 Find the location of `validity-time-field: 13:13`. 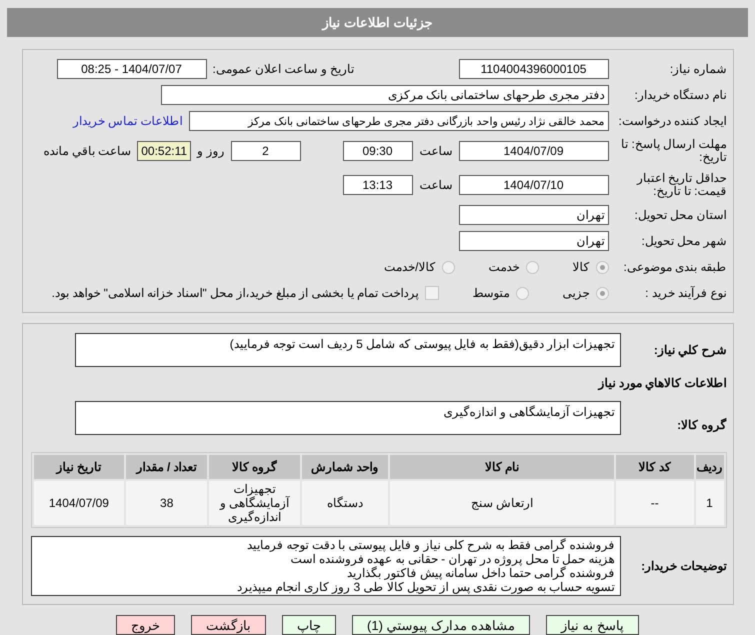

validity-time-field: 13:13 is located at coordinates (377, 185).